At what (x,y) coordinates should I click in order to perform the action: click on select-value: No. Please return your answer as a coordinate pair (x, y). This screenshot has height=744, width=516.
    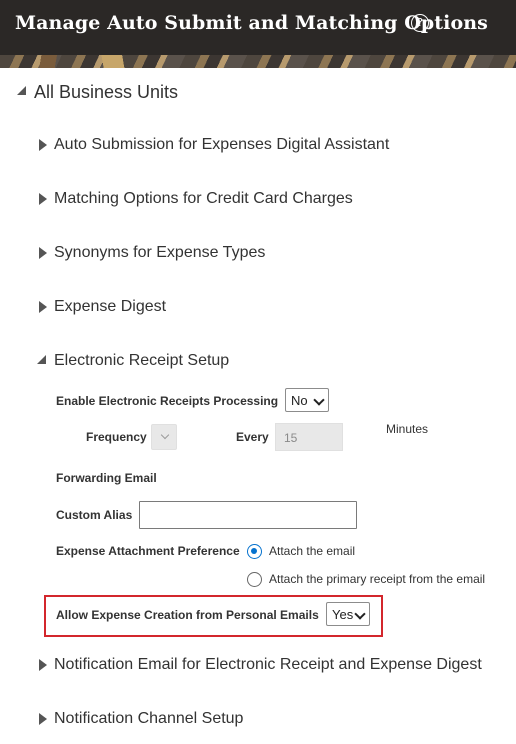
    Looking at the image, I should click on (299, 400).